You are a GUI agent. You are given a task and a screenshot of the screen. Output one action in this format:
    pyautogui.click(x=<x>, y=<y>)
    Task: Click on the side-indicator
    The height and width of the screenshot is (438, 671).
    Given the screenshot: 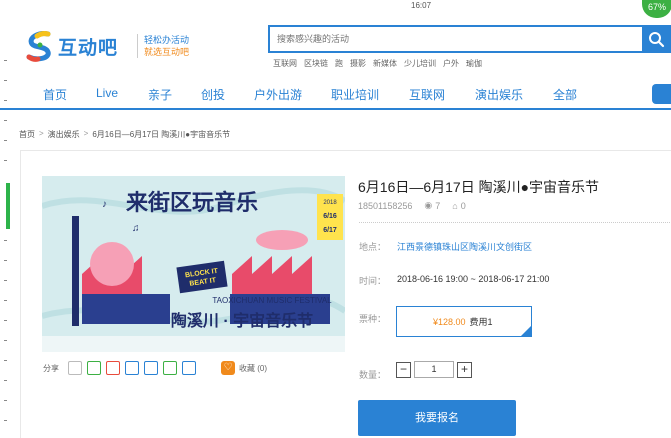 What is the action you would take?
    pyautogui.click(x=8, y=206)
    